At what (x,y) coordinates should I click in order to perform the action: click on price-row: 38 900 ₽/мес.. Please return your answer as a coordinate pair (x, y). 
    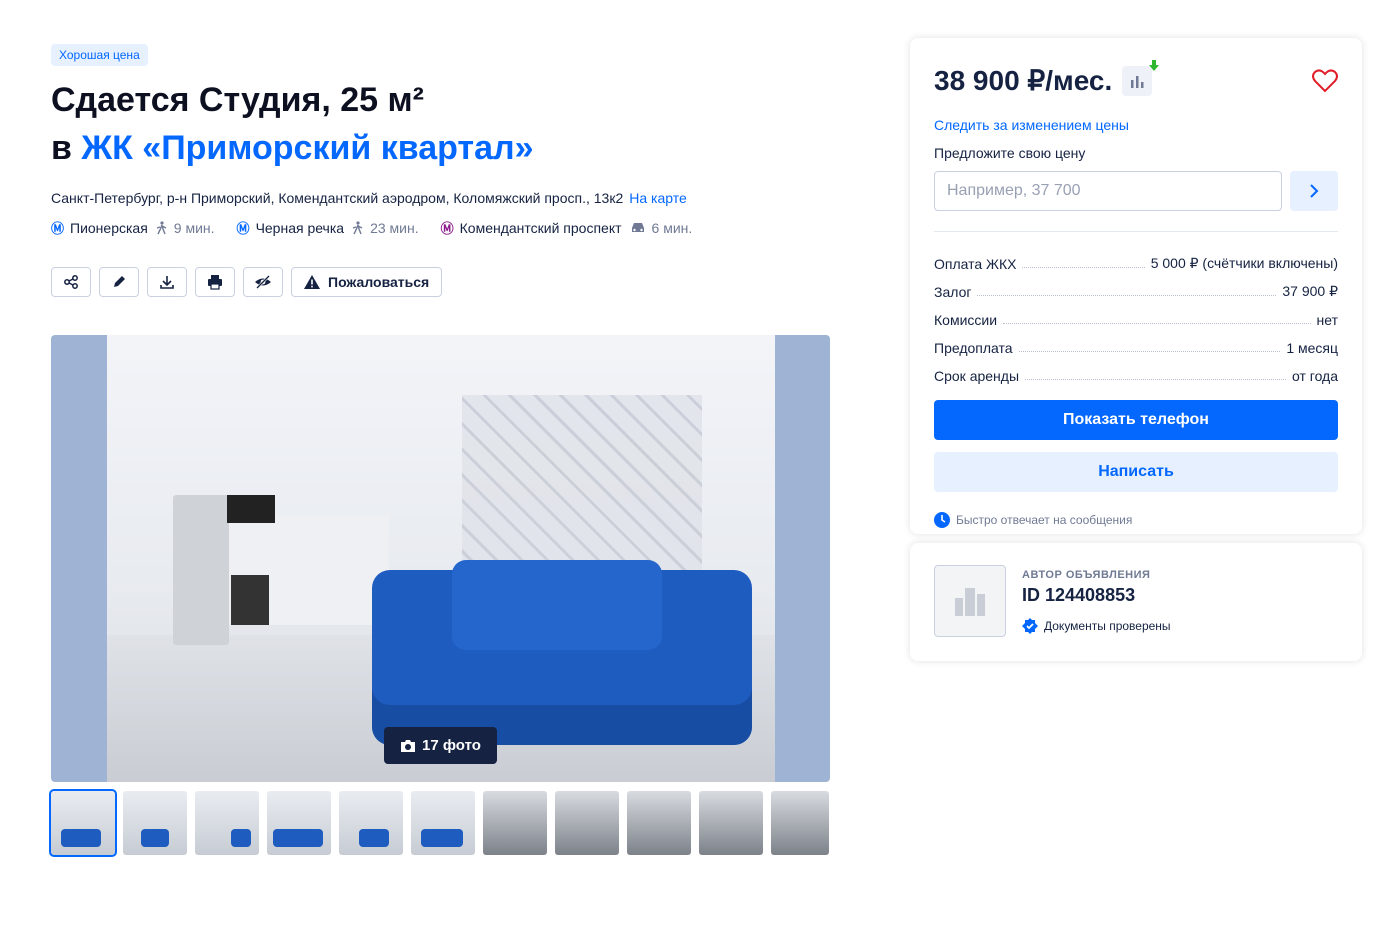
    Looking at the image, I should click on (1136, 78).